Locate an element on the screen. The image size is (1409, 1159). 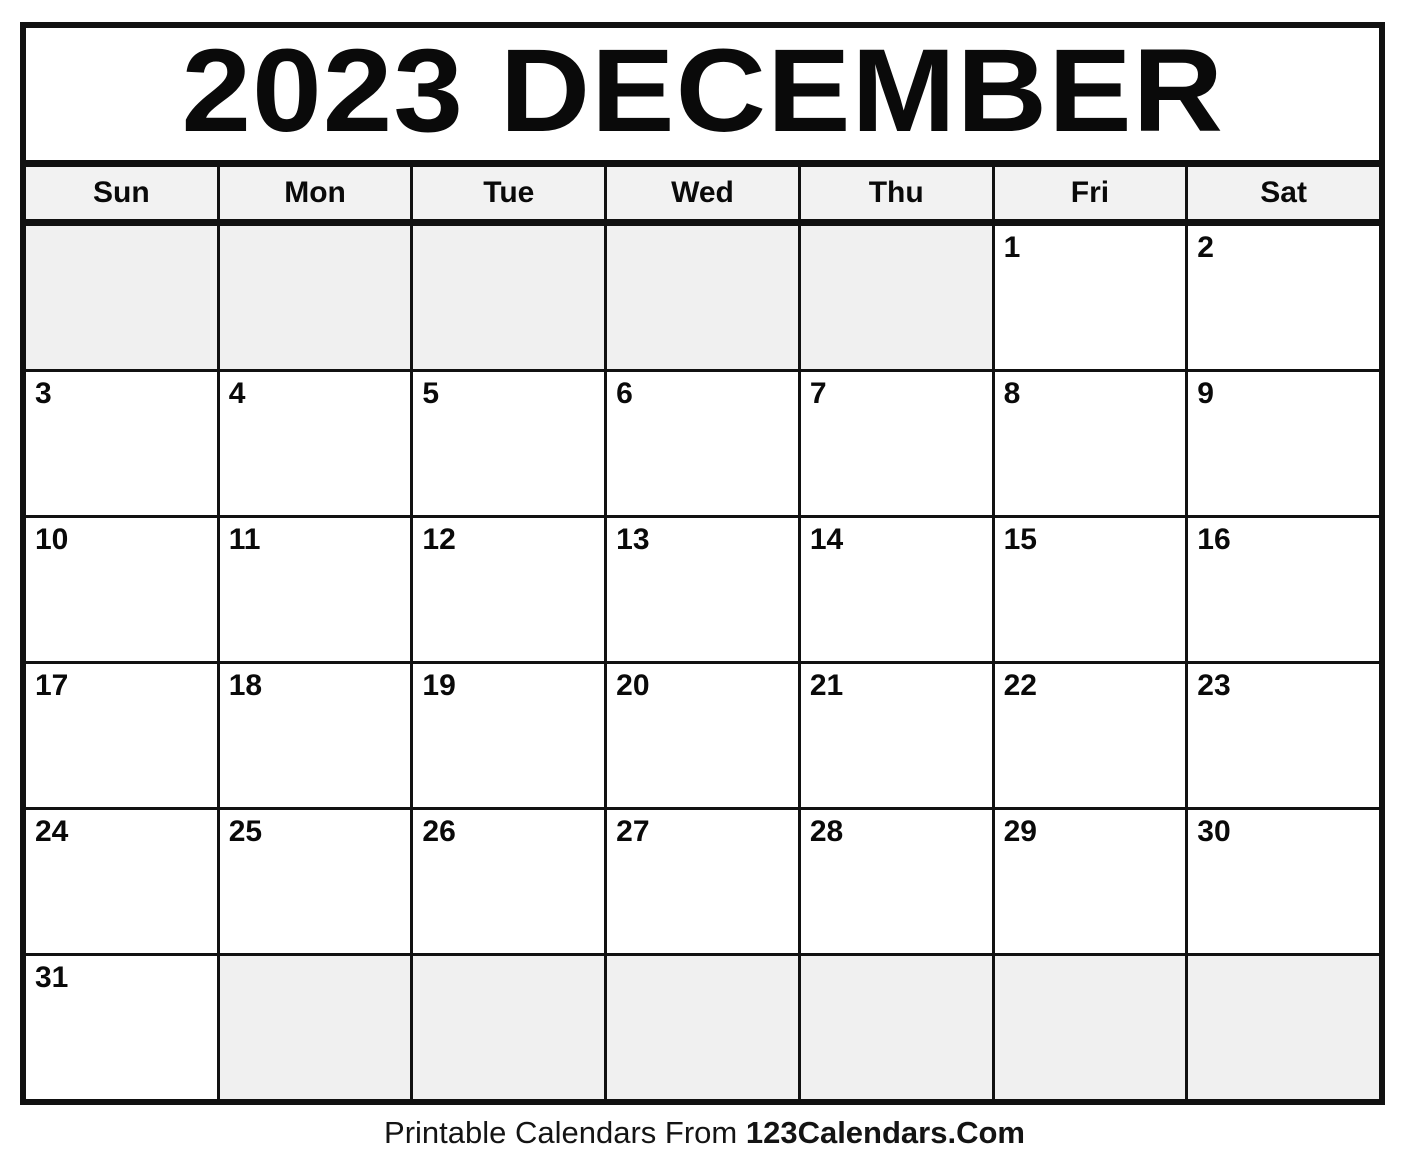
date-cell: 1 is located at coordinates (1090, 297).